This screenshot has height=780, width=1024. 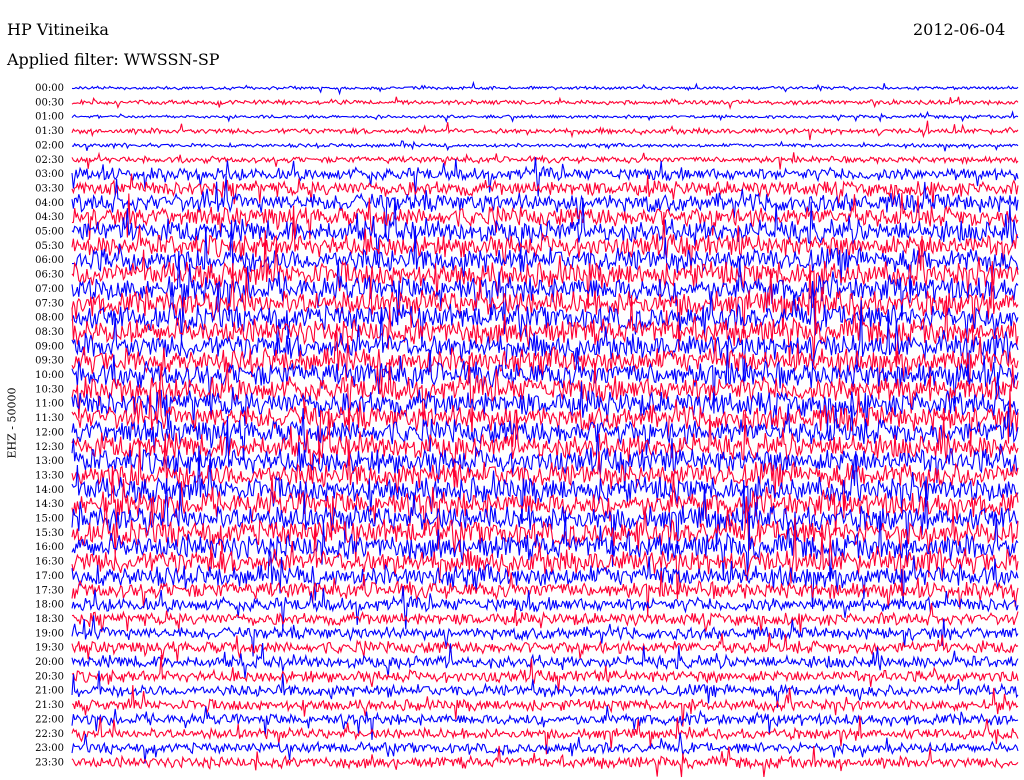 What do you see at coordinates (49, 447) in the screenshot?
I see `row-label: 12:30` at bounding box center [49, 447].